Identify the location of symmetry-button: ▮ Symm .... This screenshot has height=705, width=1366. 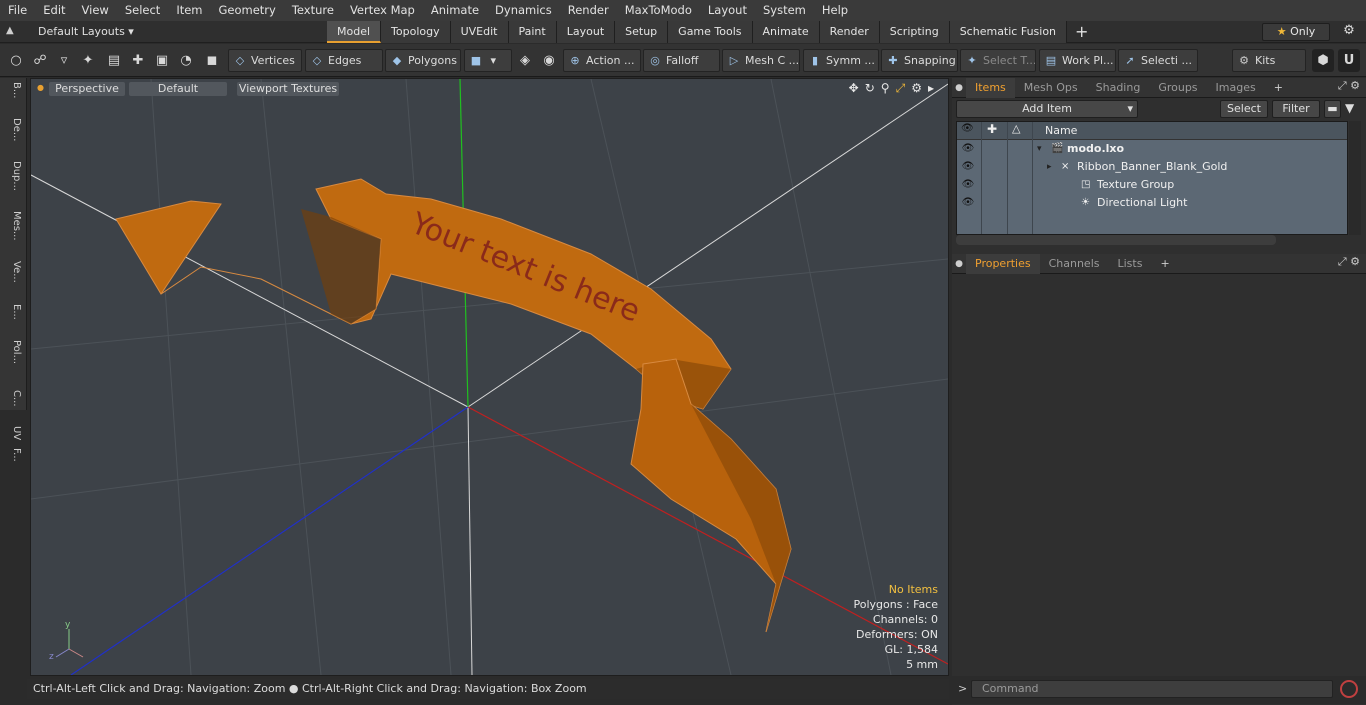
(841, 60).